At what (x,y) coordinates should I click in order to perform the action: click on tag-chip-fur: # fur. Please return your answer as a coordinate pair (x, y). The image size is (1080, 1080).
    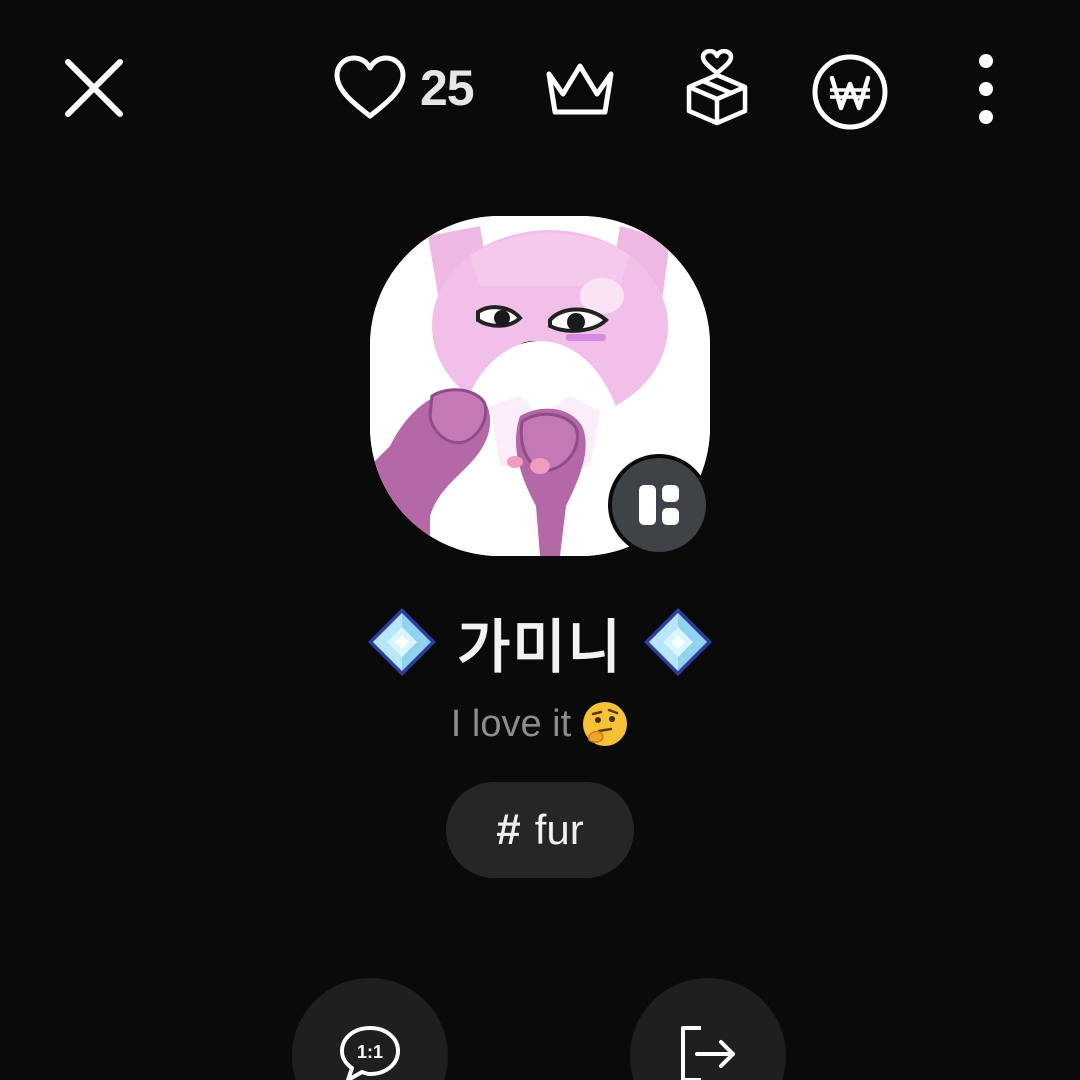
    Looking at the image, I should click on (540, 830).